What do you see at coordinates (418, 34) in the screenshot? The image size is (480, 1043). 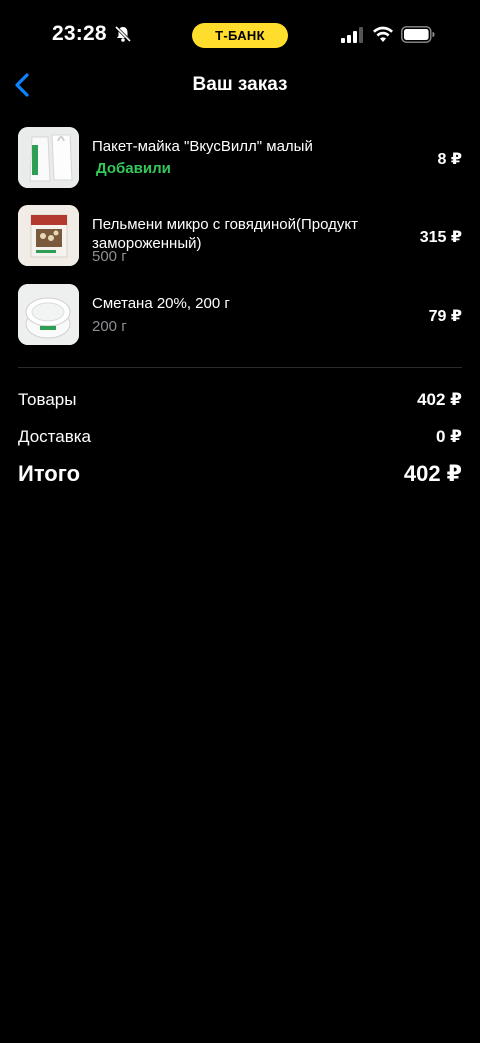 I see `battery-icon` at bounding box center [418, 34].